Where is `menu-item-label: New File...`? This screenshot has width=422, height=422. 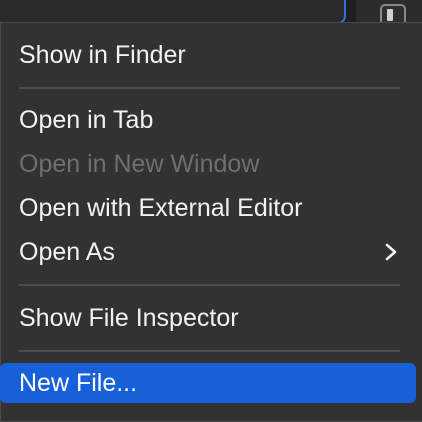 menu-item-label: New File... is located at coordinates (78, 382).